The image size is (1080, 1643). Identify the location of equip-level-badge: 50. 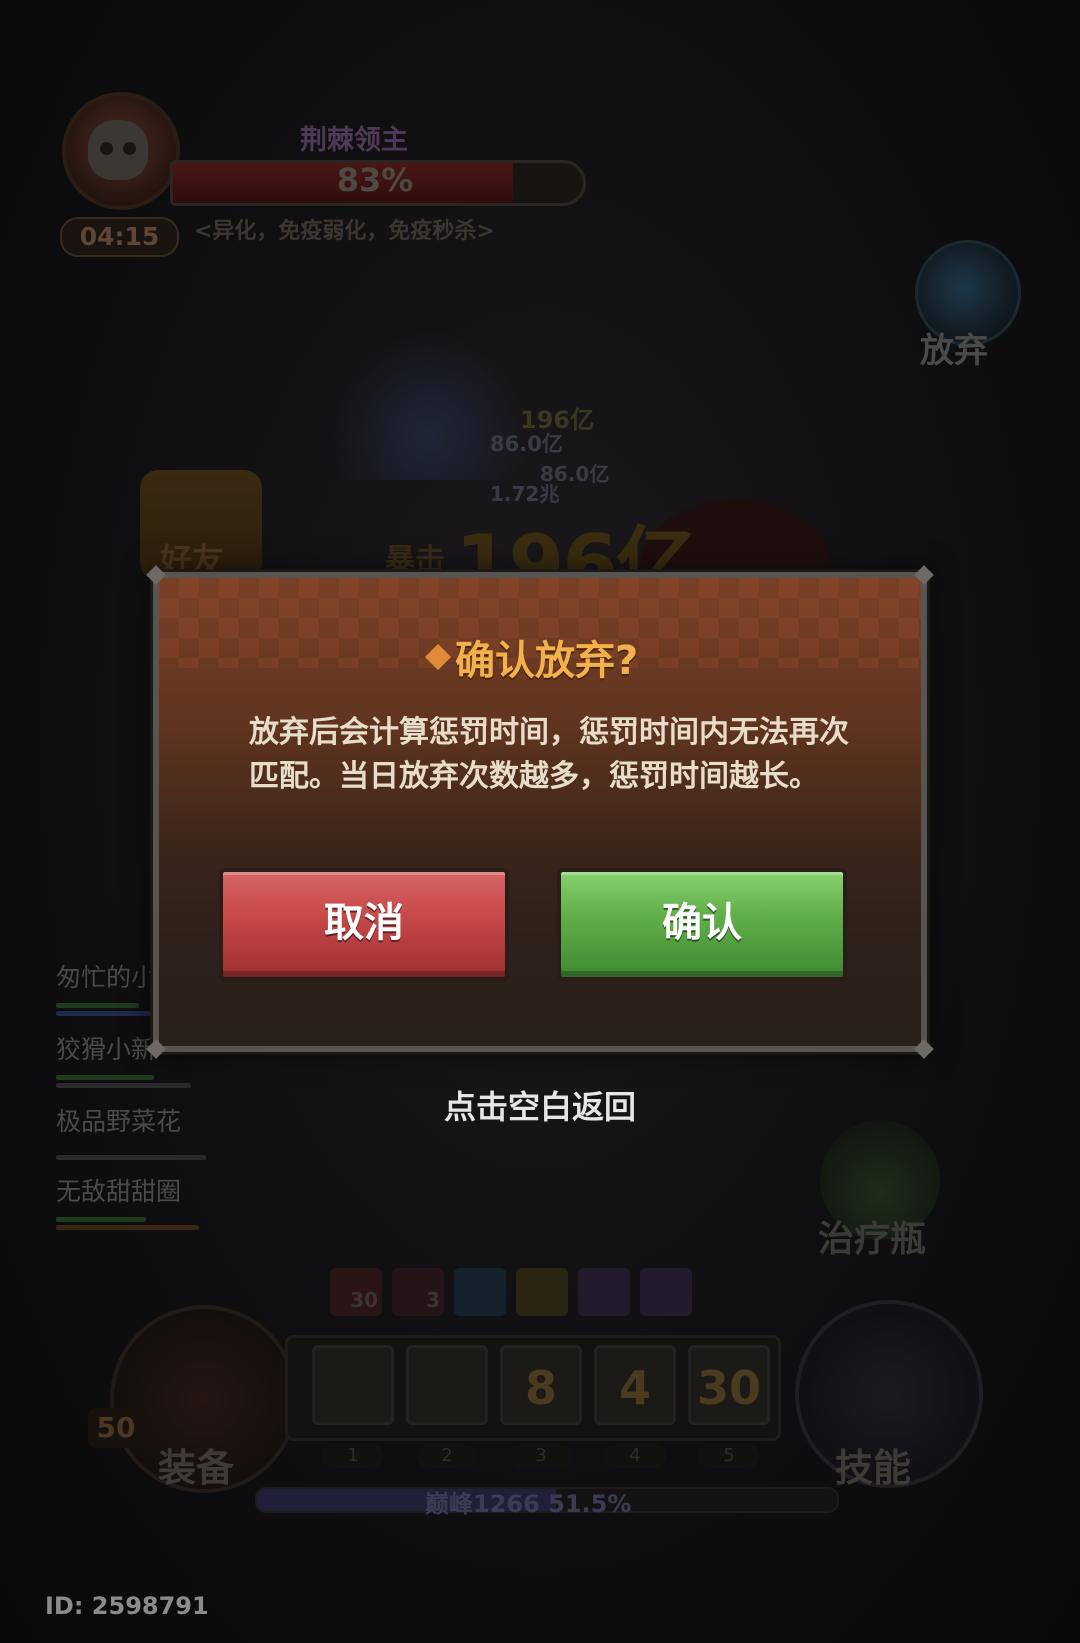
(116, 1428).